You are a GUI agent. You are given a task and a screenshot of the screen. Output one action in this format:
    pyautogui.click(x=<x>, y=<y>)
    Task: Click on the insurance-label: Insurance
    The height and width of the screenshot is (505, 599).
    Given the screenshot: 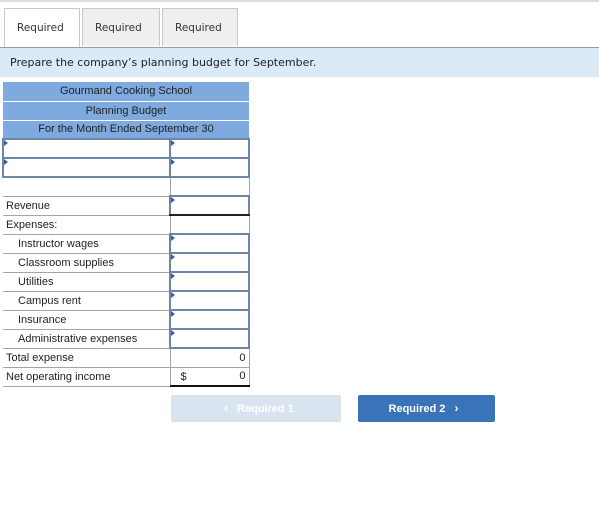 What is the action you would take?
    pyautogui.click(x=86, y=320)
    